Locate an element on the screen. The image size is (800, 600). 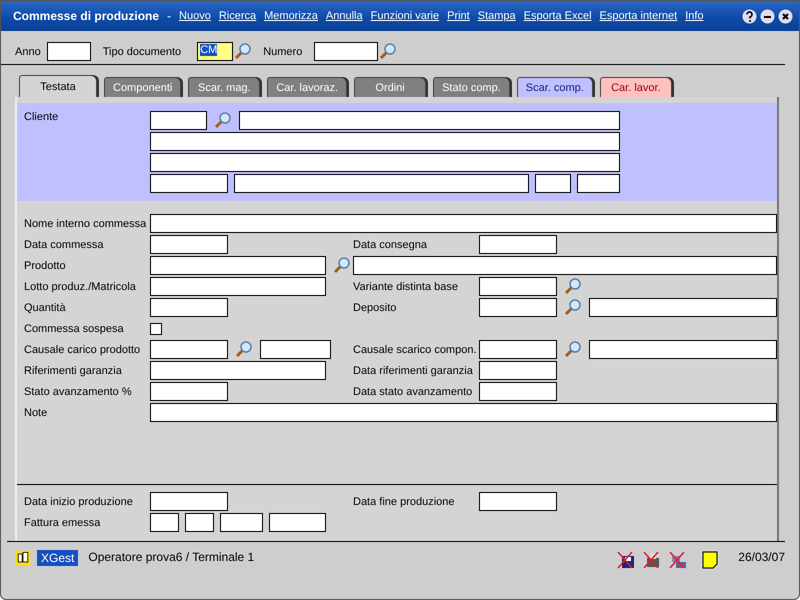
note-icon is located at coordinates (710, 560).